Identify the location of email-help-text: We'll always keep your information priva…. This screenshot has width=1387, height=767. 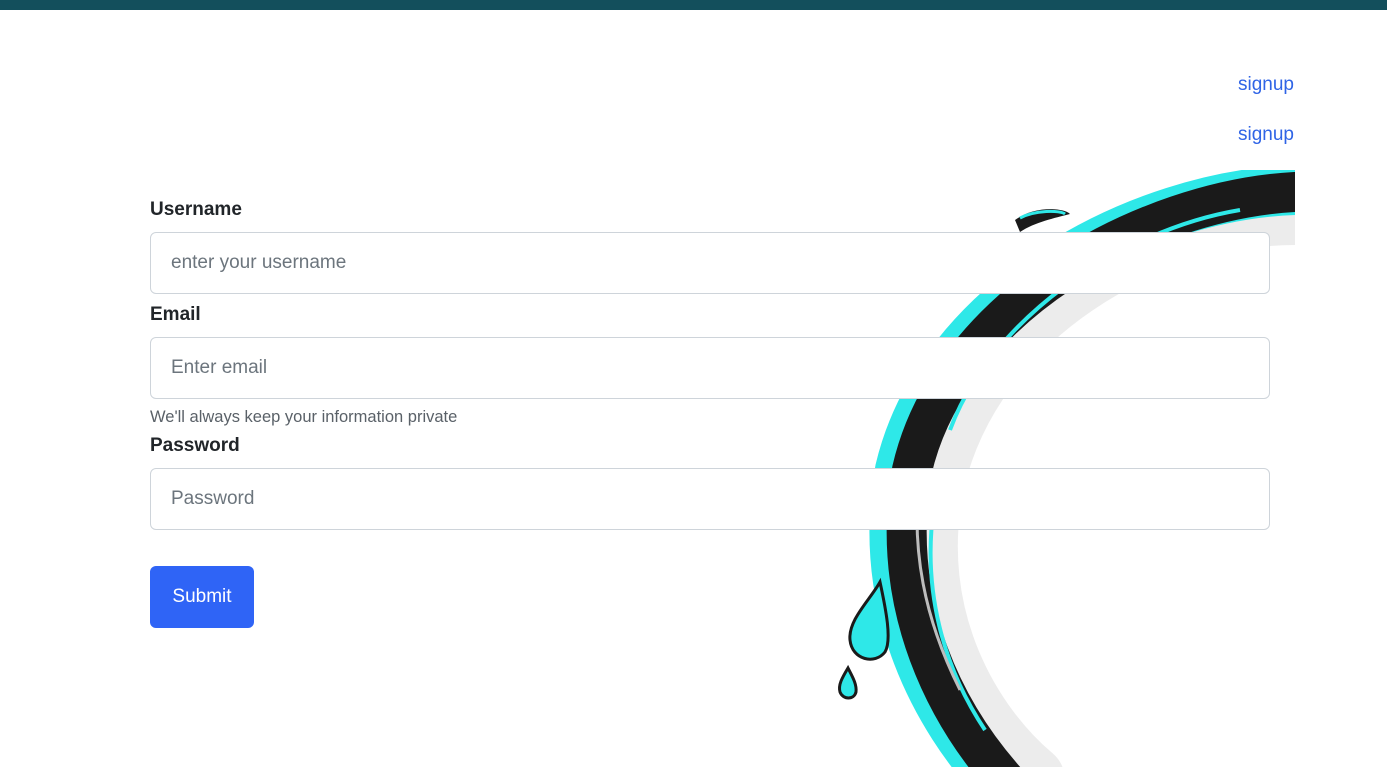
(304, 417).